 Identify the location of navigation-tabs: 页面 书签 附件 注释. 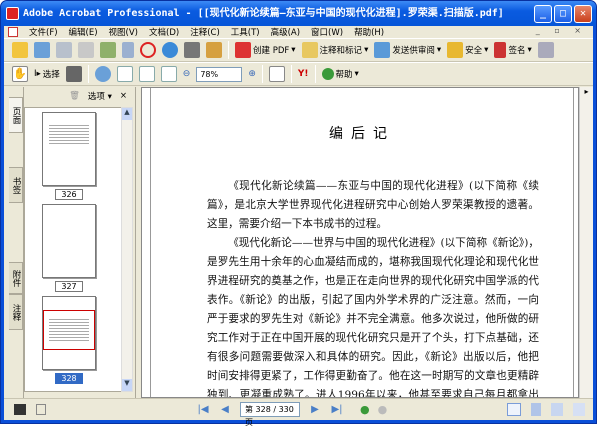
(16, 242).